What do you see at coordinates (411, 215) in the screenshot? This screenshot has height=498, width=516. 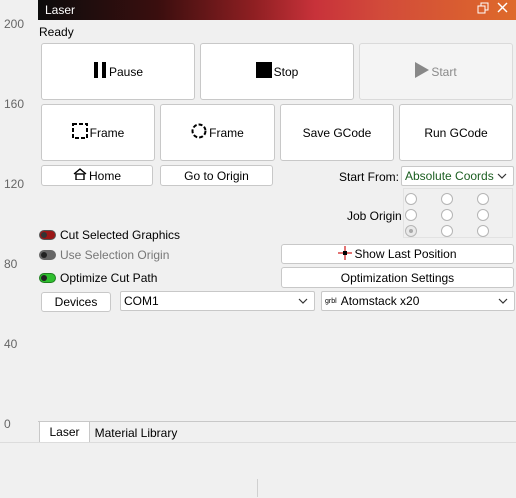 I see `origin-middle-left-radio` at bounding box center [411, 215].